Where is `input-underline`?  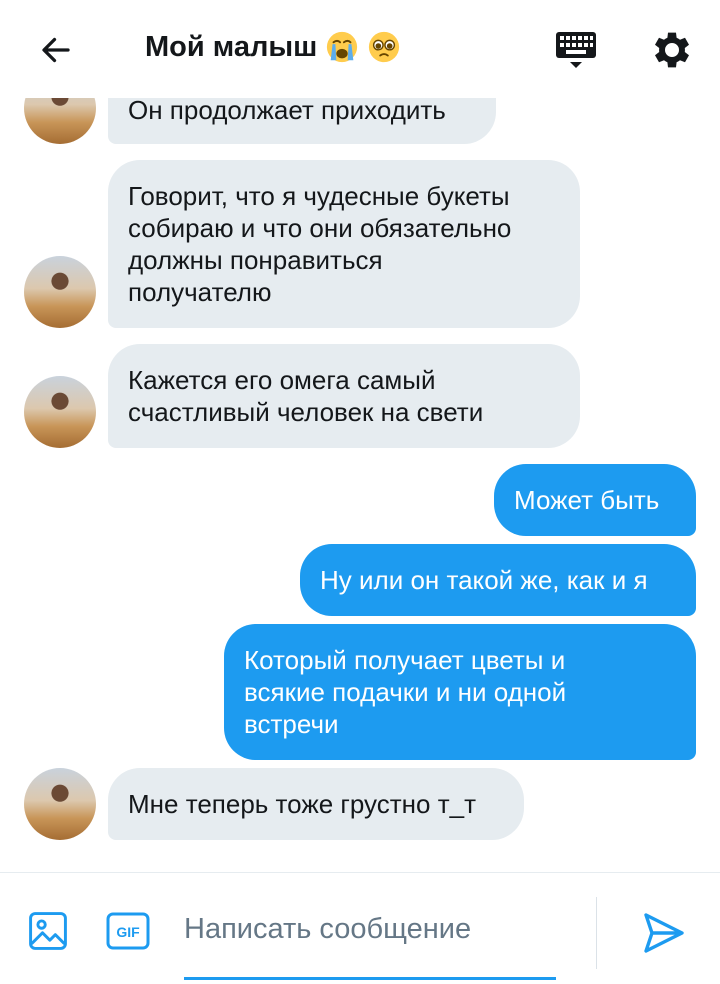
input-underline is located at coordinates (370, 978).